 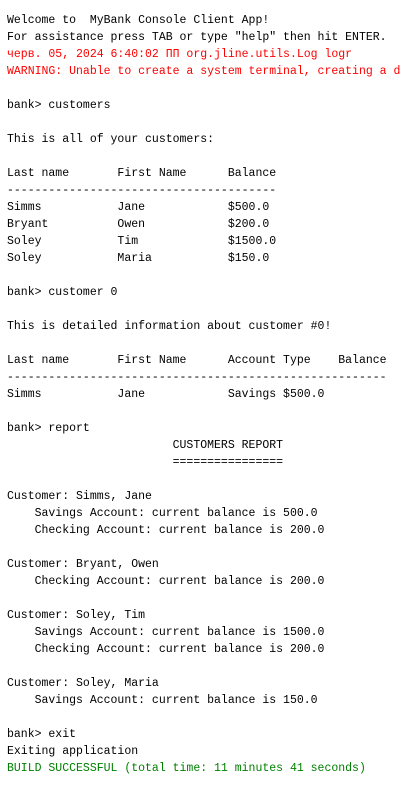 I want to click on console-line: Customer: Bryant, Owen, so click(x=83, y=564).